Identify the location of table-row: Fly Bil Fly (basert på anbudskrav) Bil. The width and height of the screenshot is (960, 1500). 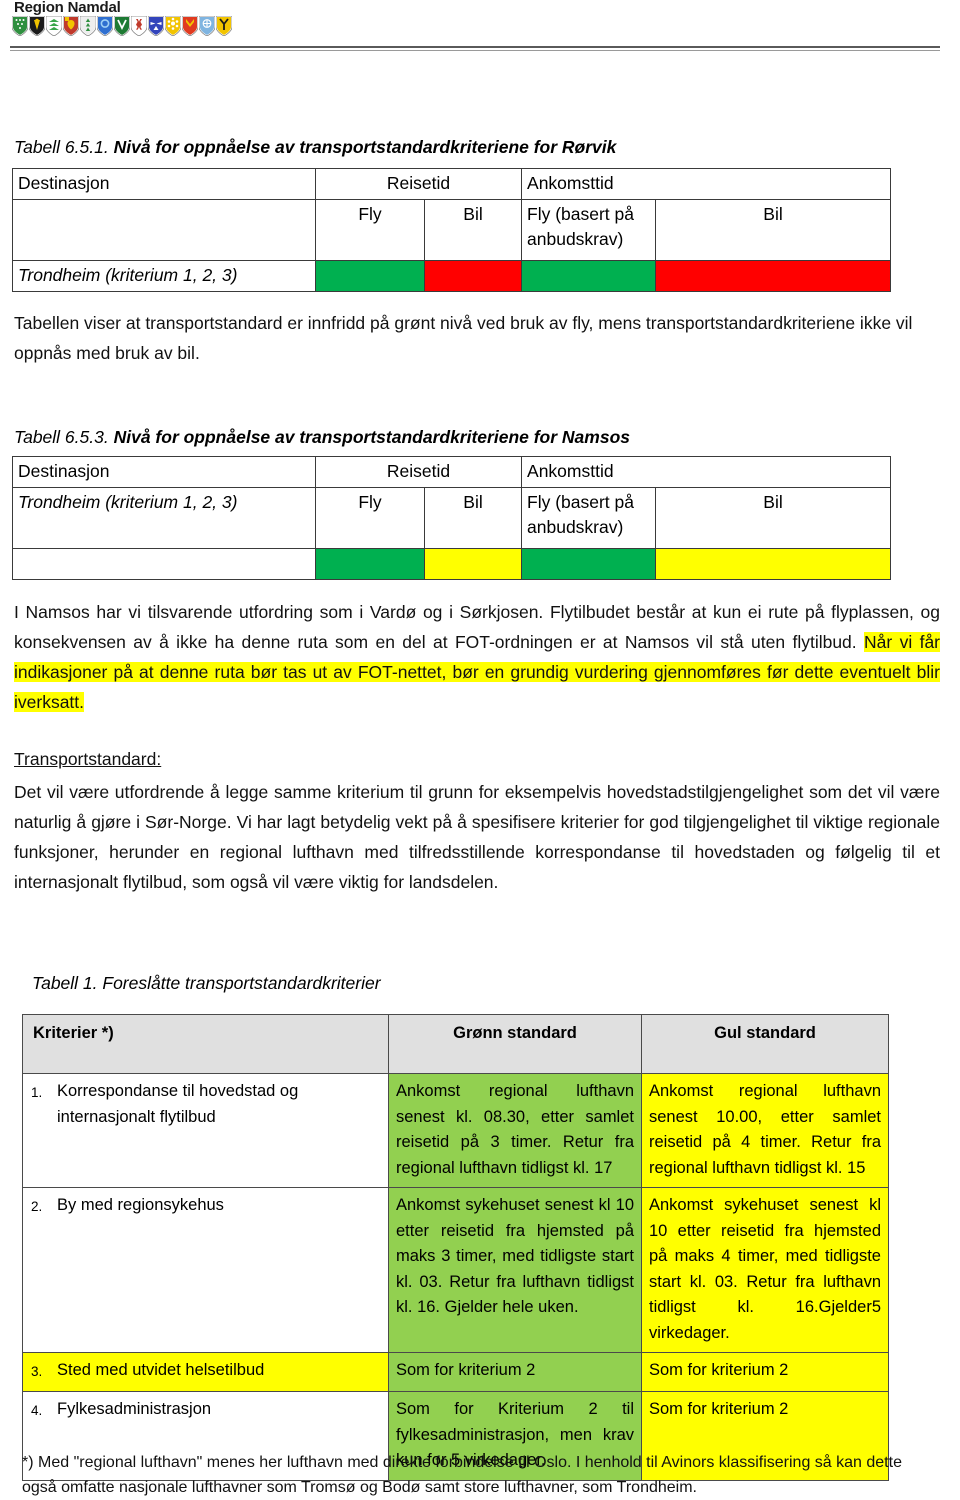
(452, 230).